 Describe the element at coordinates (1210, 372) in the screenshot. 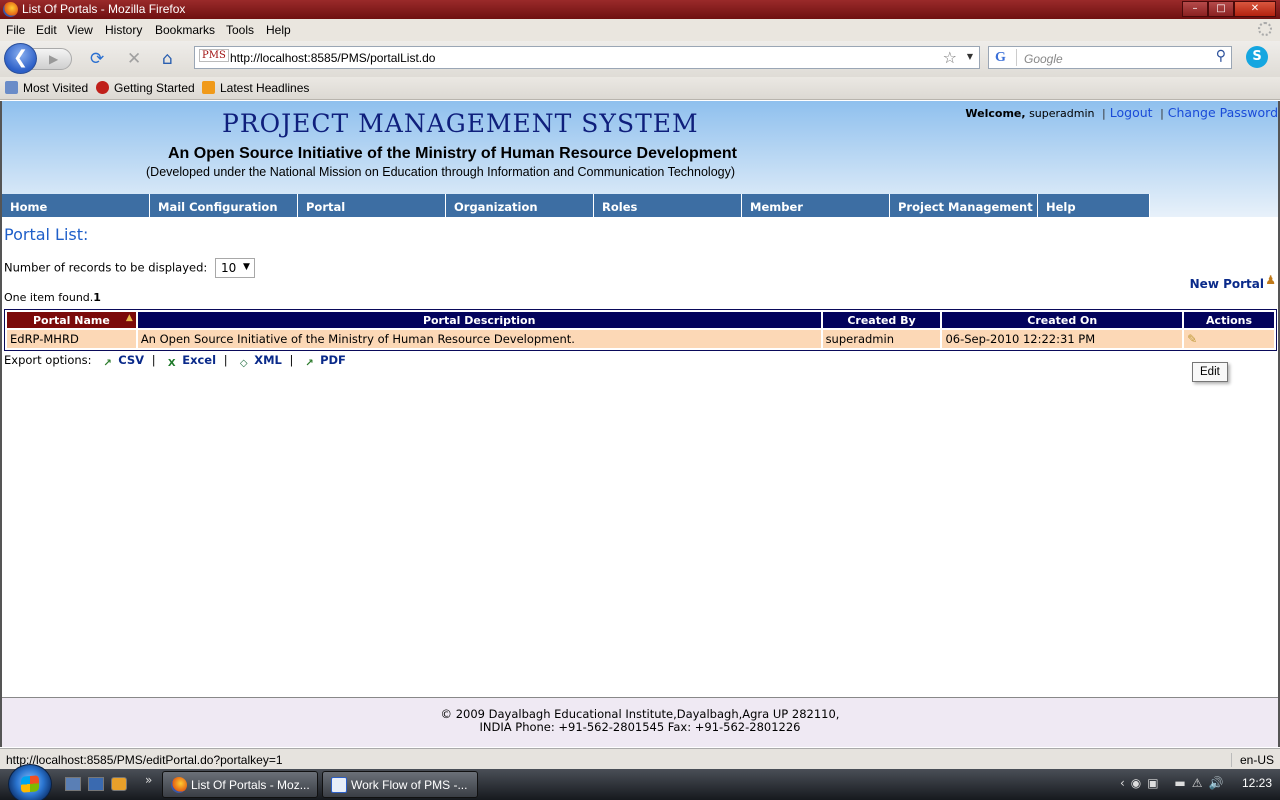

I see `edit-tooltip: Edit` at that location.